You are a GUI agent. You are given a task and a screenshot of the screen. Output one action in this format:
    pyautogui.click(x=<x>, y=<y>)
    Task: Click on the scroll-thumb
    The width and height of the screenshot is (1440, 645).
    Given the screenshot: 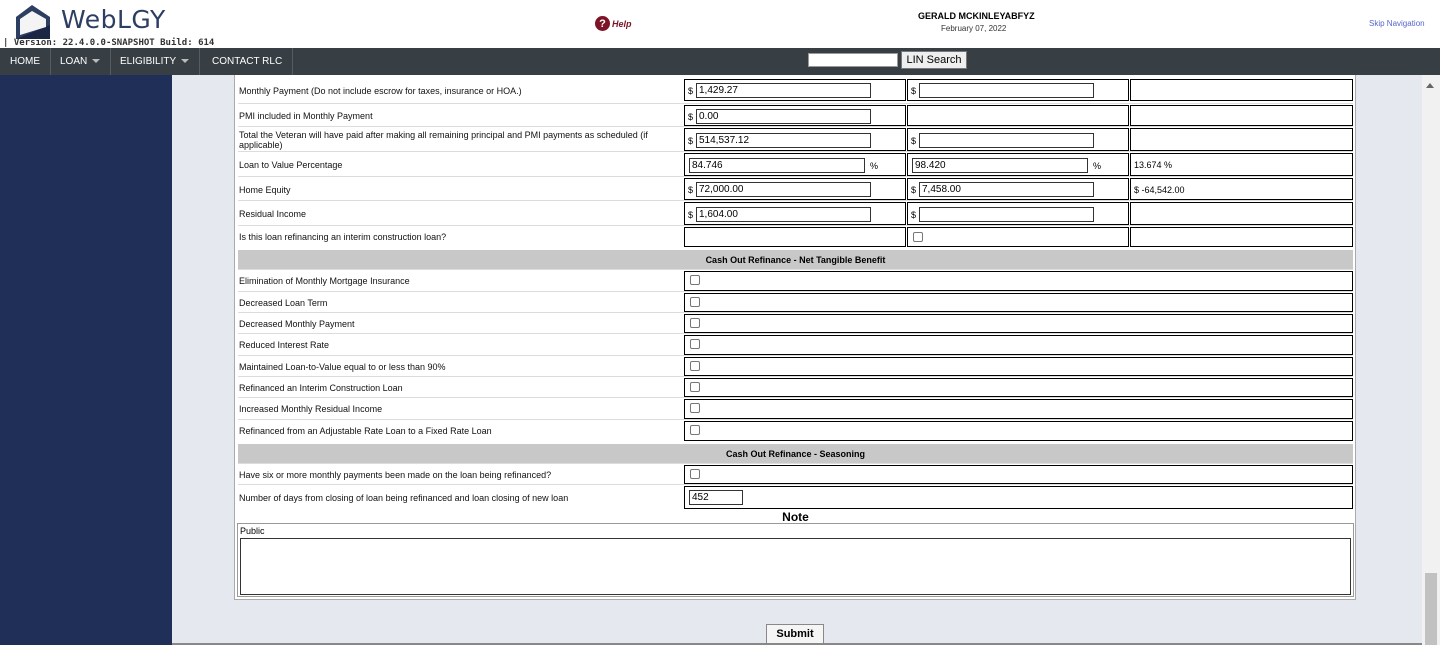 What is the action you would take?
    pyautogui.click(x=1431, y=609)
    